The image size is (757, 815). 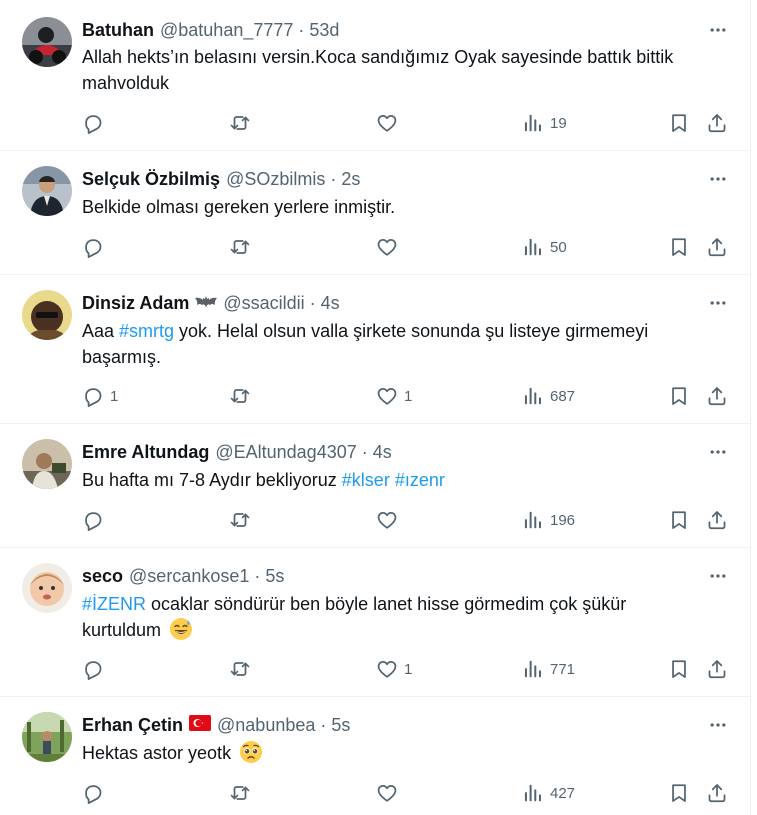 I want to click on hashtag-link: #ızenr, so click(x=420, y=480).